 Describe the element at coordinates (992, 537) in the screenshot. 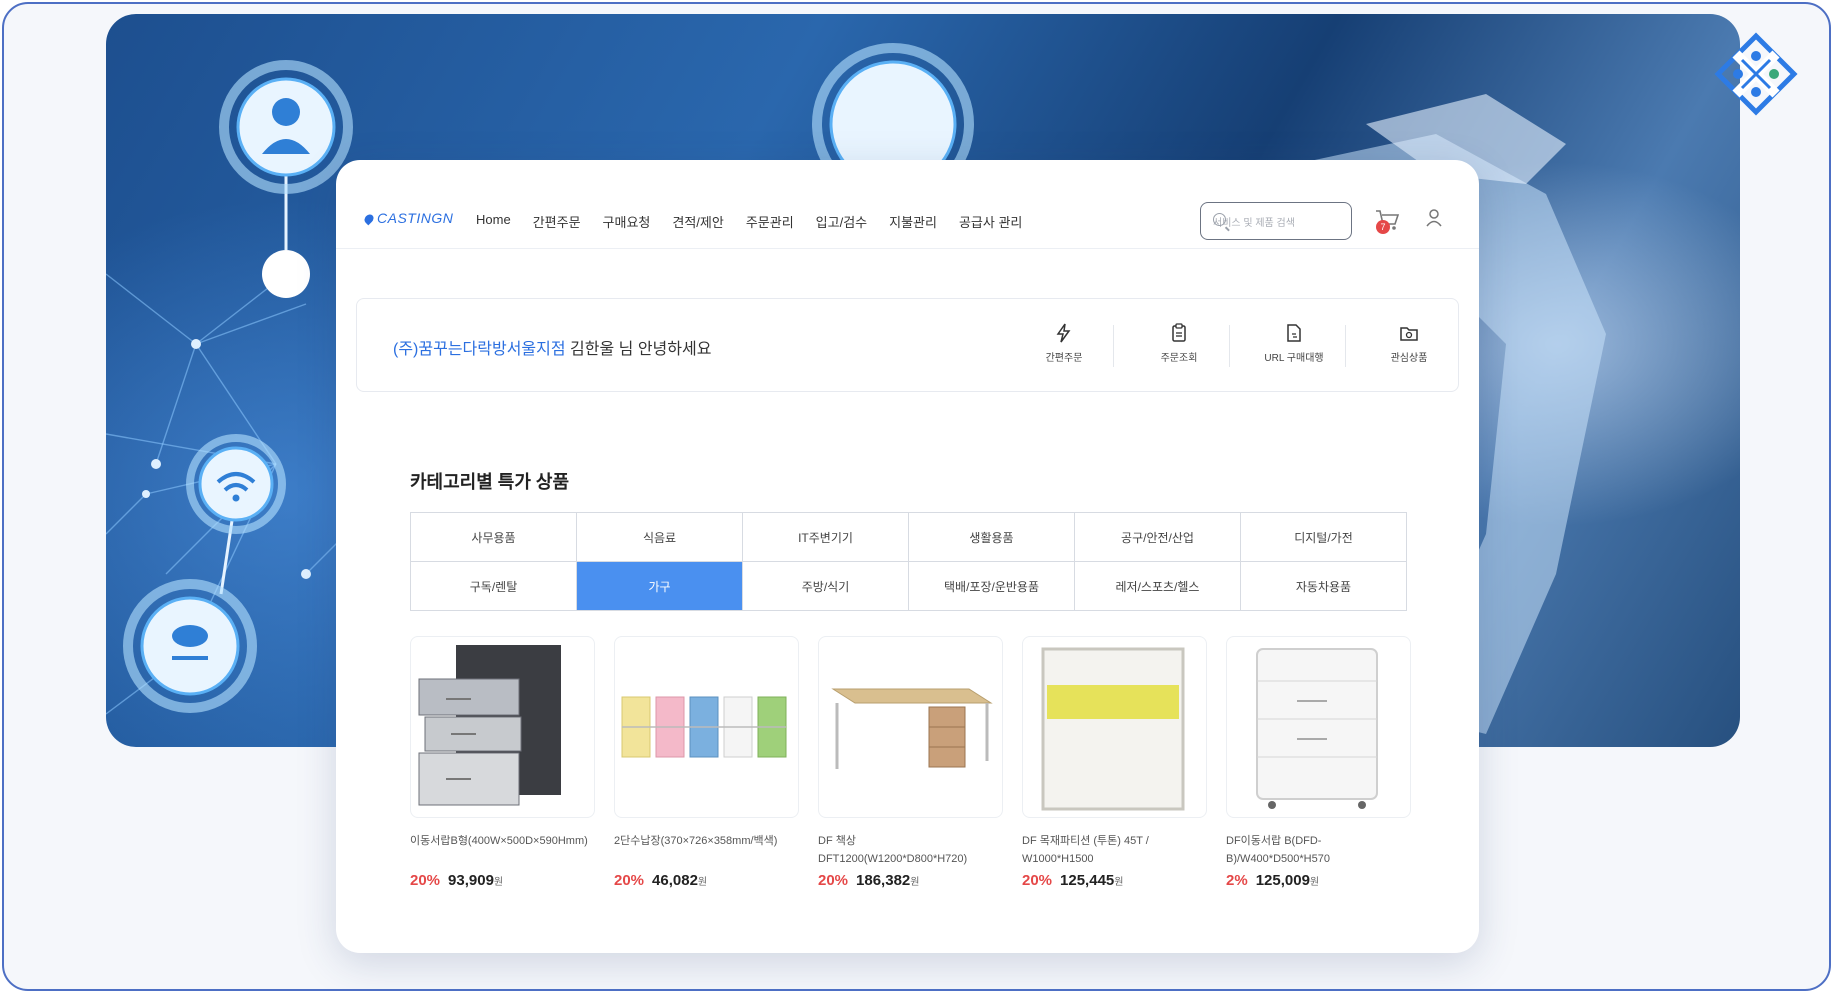

I see `category-tab: 생활용품` at that location.